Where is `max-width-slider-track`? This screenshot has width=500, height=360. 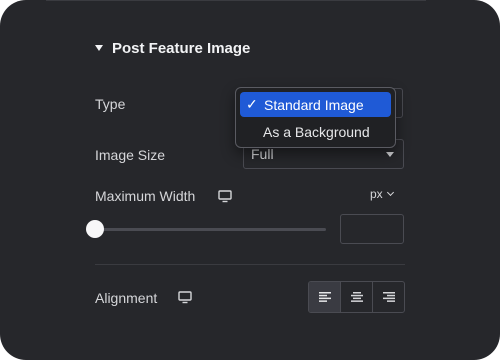
max-width-slider-track is located at coordinates (210, 229).